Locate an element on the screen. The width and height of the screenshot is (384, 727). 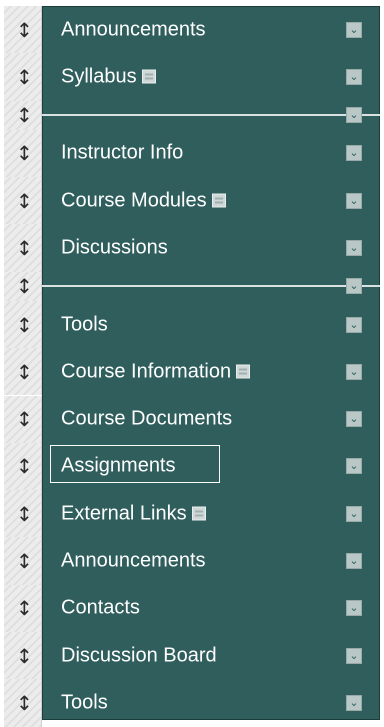
menu-item: ↕ Discussion Board ⌄ is located at coordinates (192, 656).